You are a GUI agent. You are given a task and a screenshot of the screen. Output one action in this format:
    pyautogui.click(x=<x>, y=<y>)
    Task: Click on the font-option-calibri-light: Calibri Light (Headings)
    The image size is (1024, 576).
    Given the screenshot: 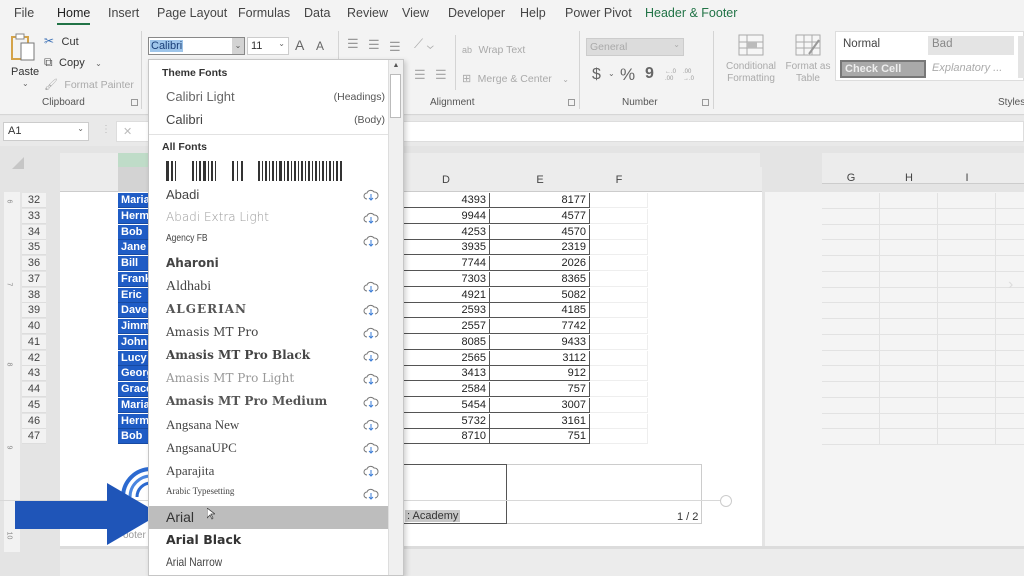 What is the action you would take?
    pyautogui.click(x=269, y=97)
    